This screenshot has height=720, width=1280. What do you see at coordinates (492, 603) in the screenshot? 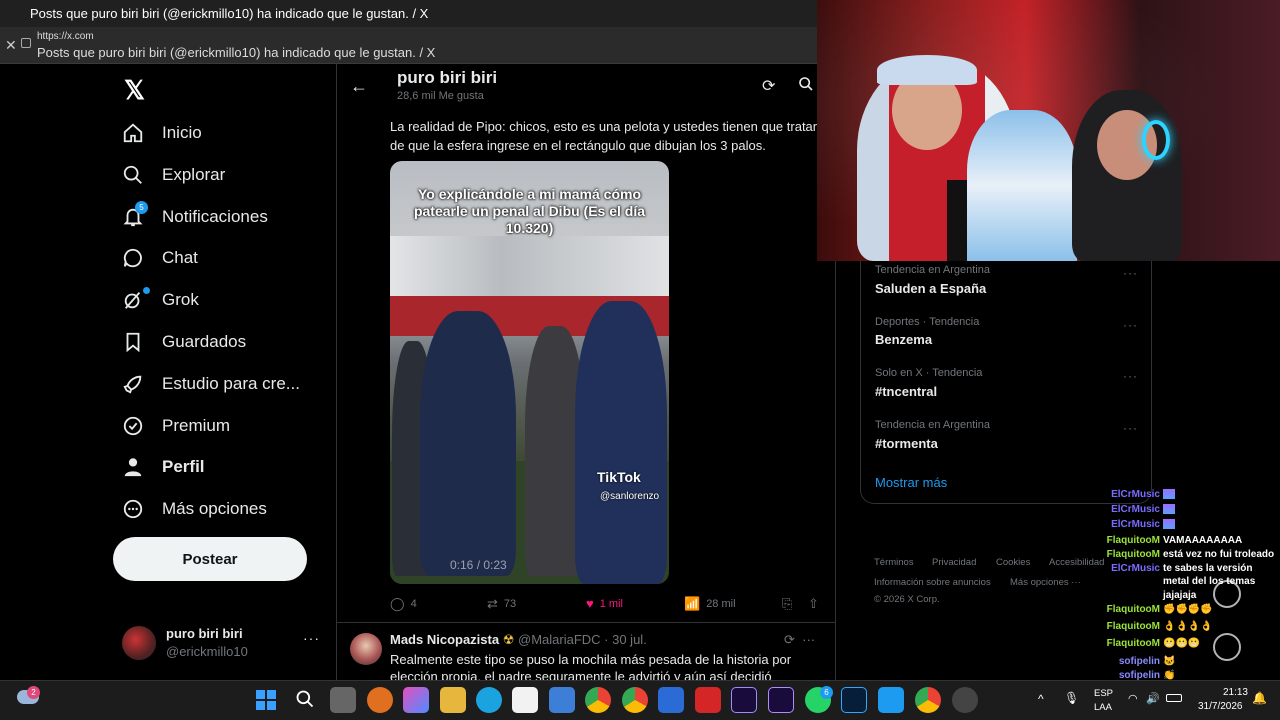
I see `repost-icon: ⇄` at bounding box center [492, 603].